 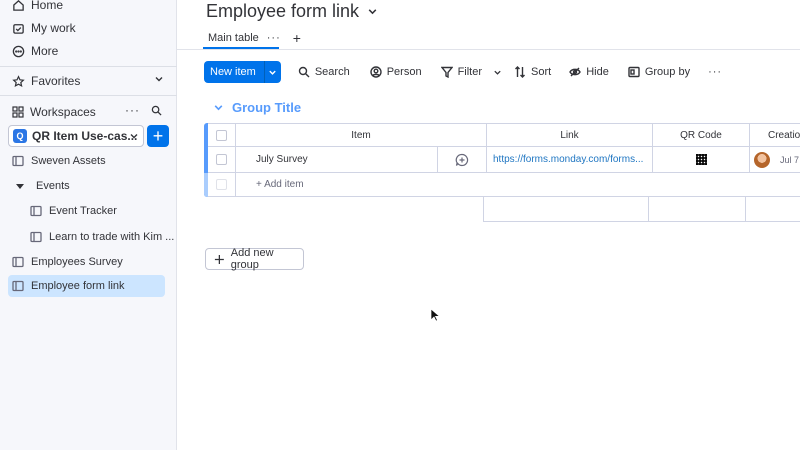 I want to click on person-filter-button: Person, so click(x=396, y=72).